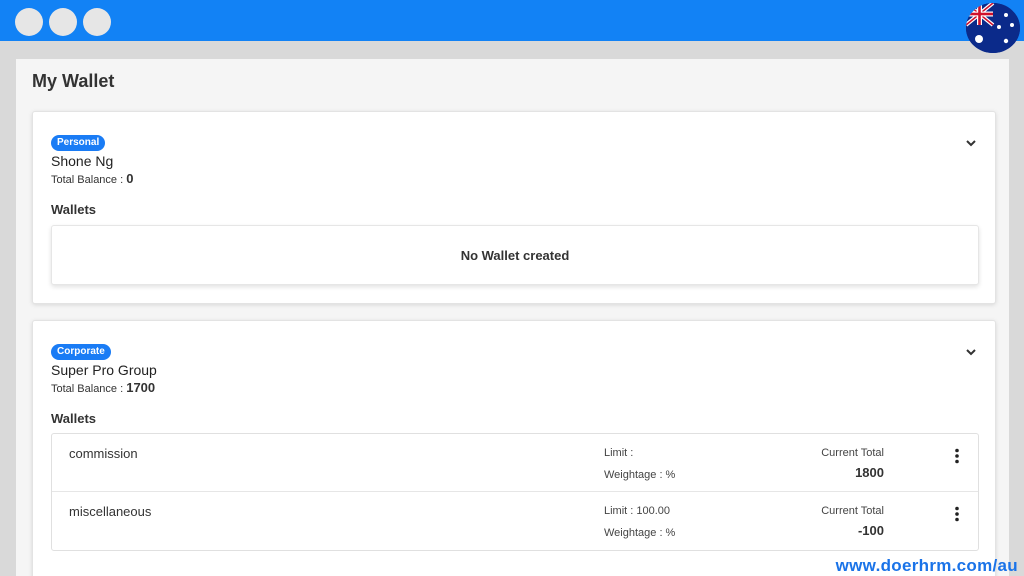  What do you see at coordinates (103, 453) in the screenshot?
I see `wallet-name: commission` at bounding box center [103, 453].